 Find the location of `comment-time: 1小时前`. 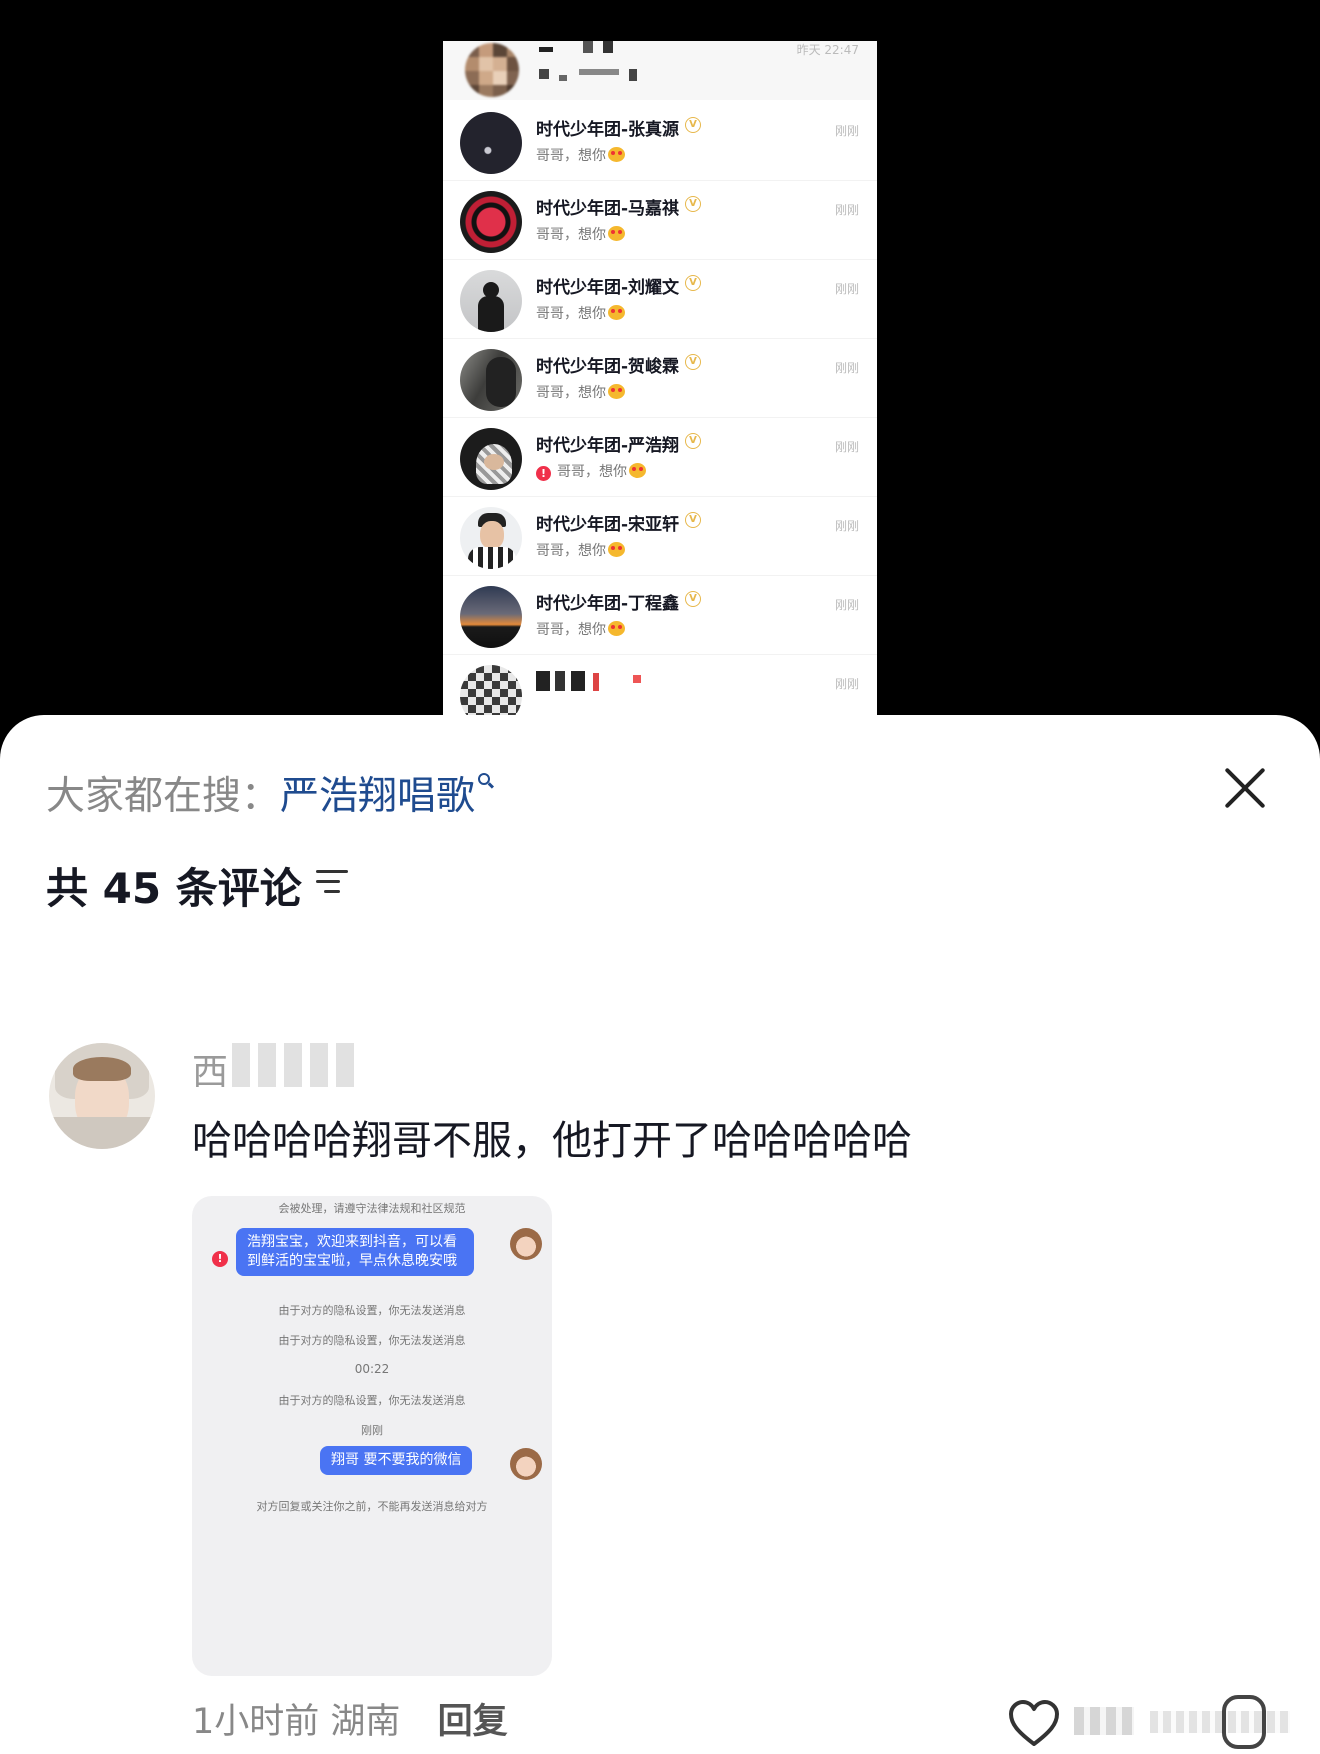

comment-time: 1小时前 is located at coordinates (256, 1722).